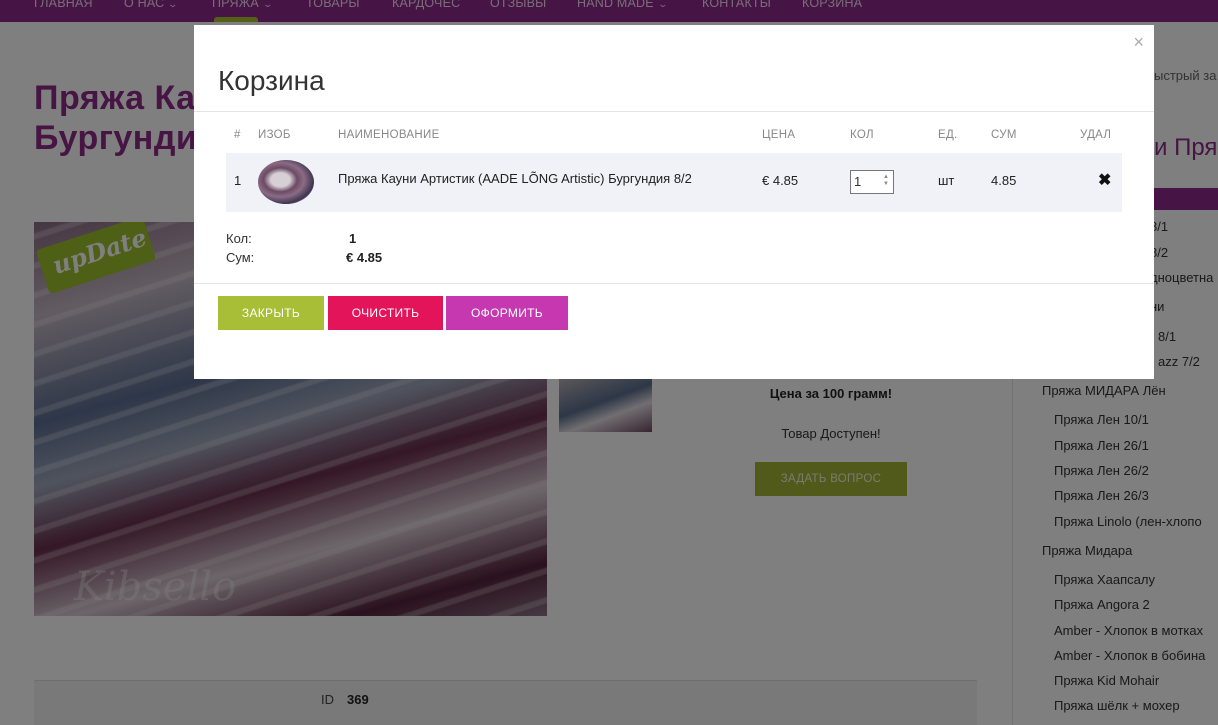 The image size is (1218, 725). What do you see at coordinates (946, 180) in the screenshot?
I see `product-unit: шт` at bounding box center [946, 180].